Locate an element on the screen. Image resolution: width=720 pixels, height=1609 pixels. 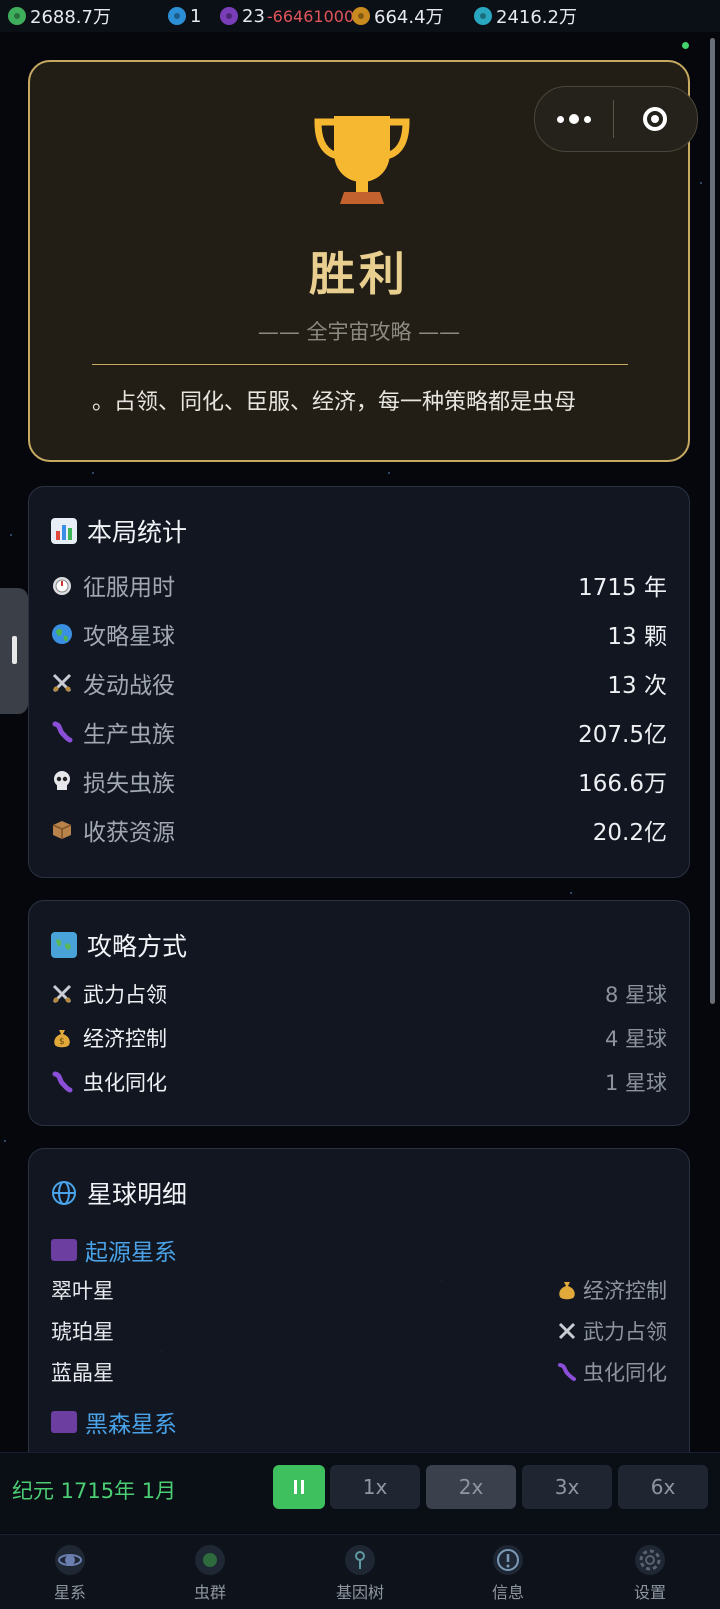
method-value: 4 星球 is located at coordinates (635, 1039).